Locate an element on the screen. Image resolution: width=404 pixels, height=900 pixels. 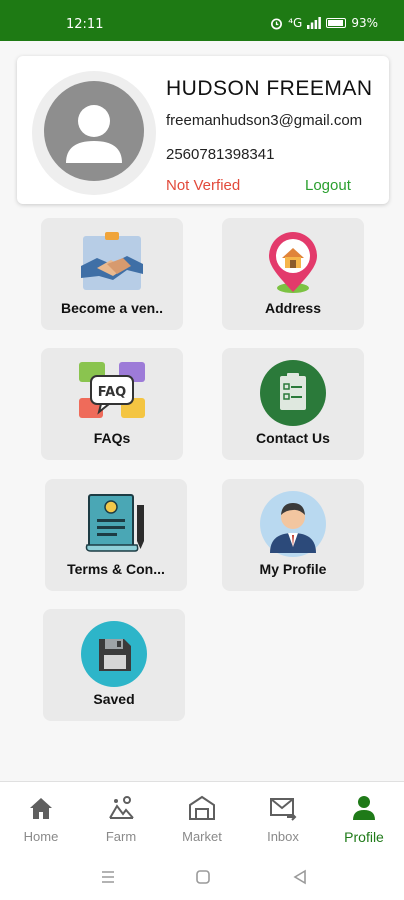
my-profile-tile: My Profile is located at coordinates (293, 535).